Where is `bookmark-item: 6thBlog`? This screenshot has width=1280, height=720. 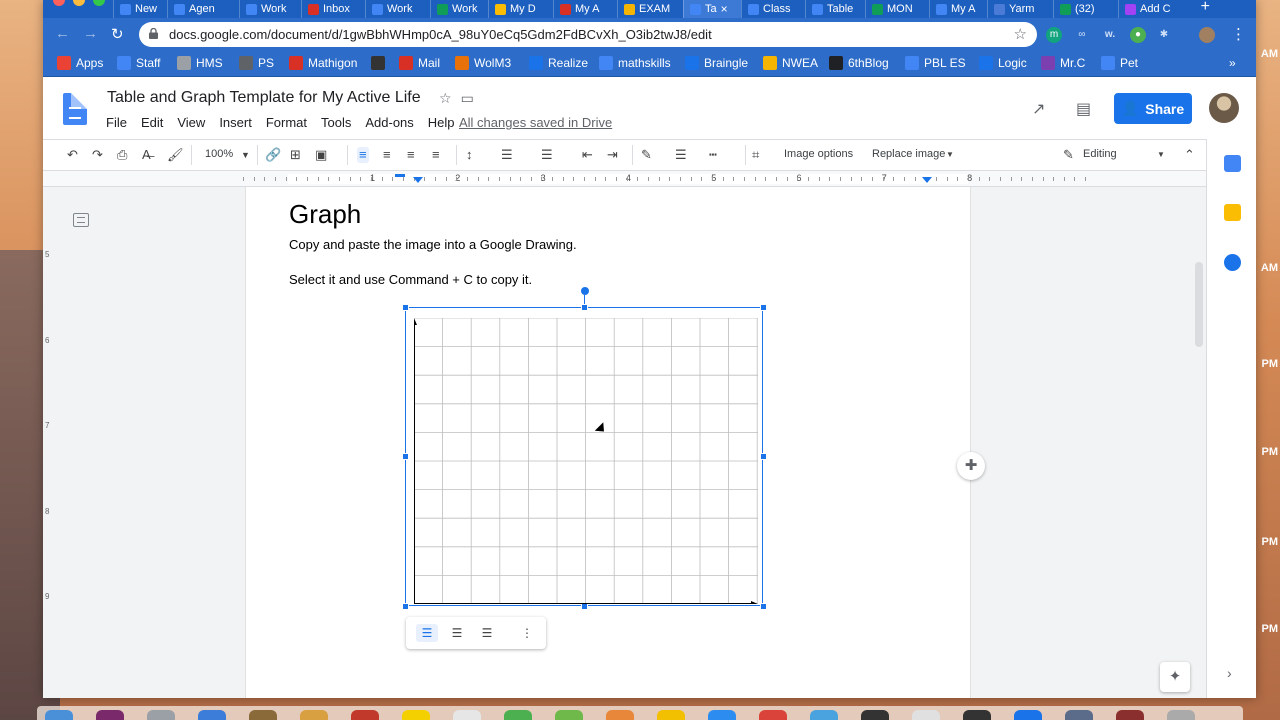 bookmark-item: 6thBlog is located at coordinates (859, 63).